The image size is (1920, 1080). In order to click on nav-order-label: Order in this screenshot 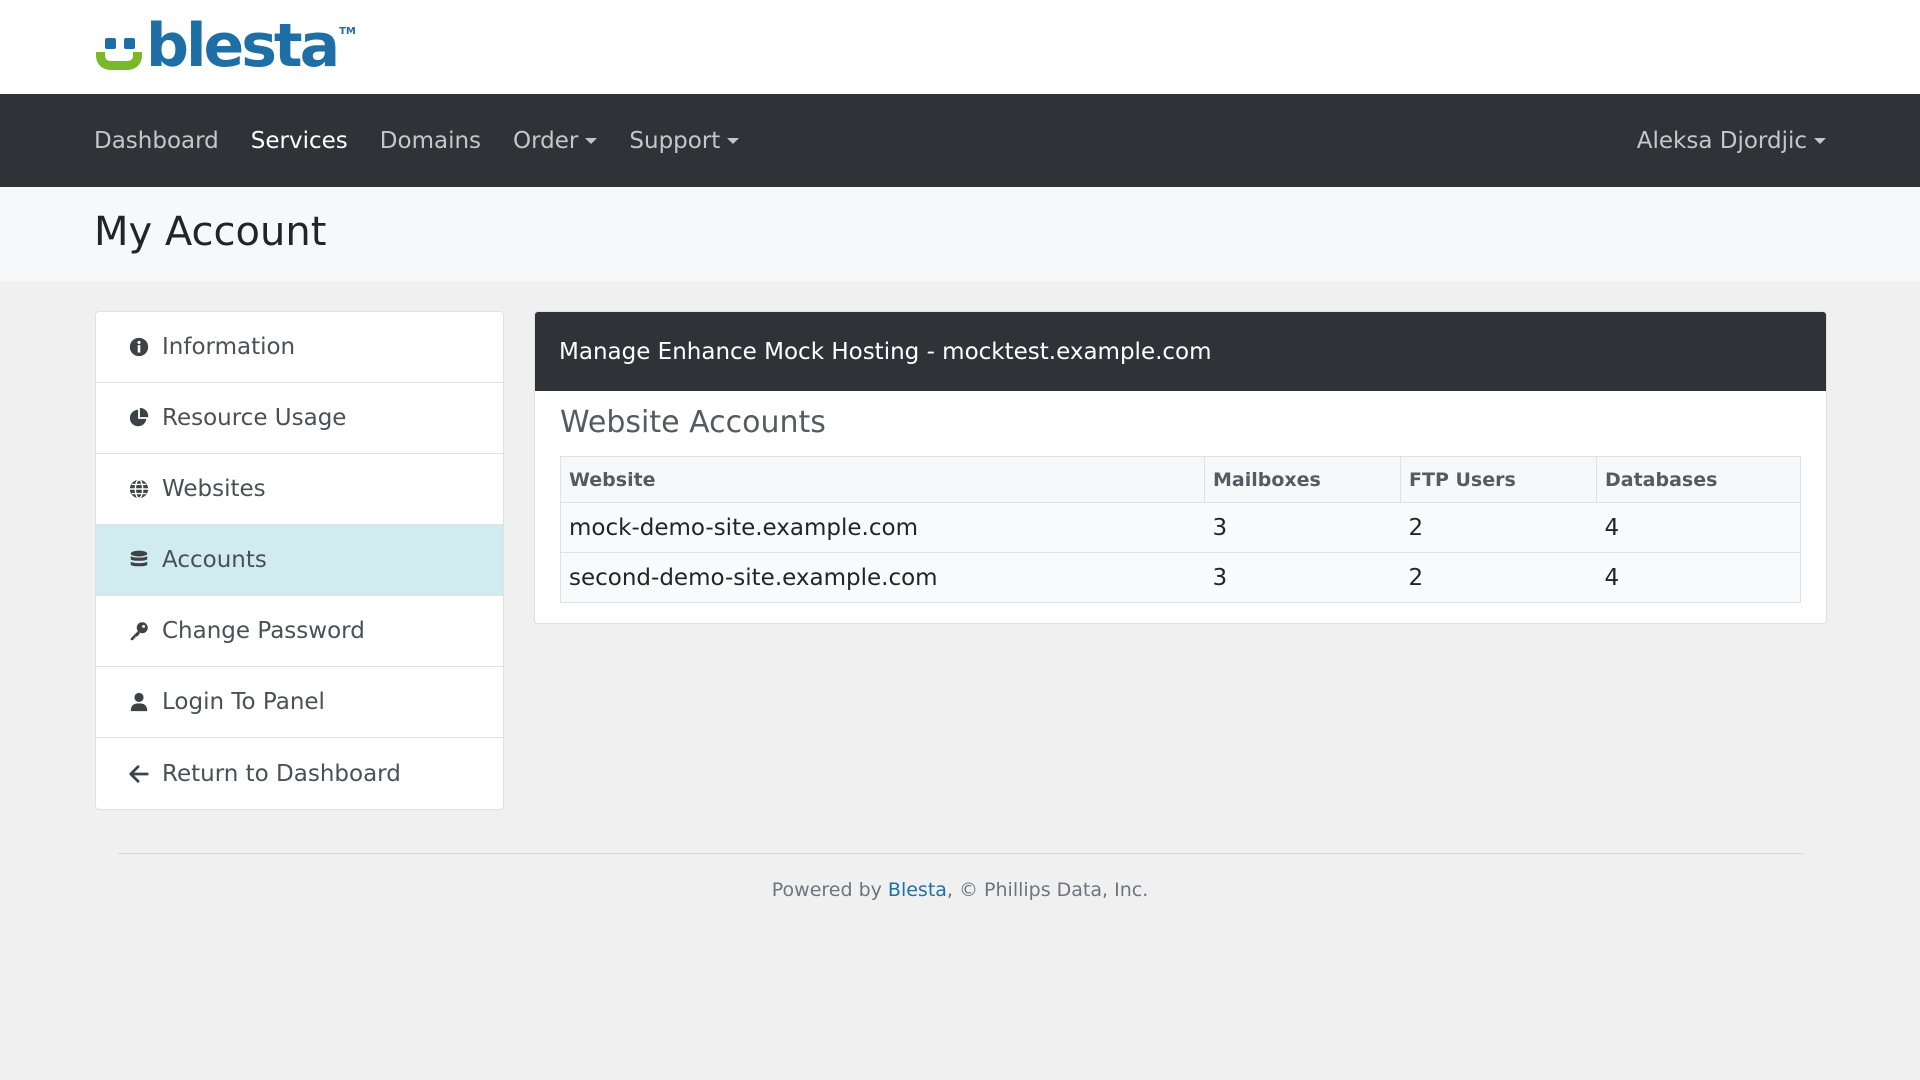, I will do `click(546, 140)`.